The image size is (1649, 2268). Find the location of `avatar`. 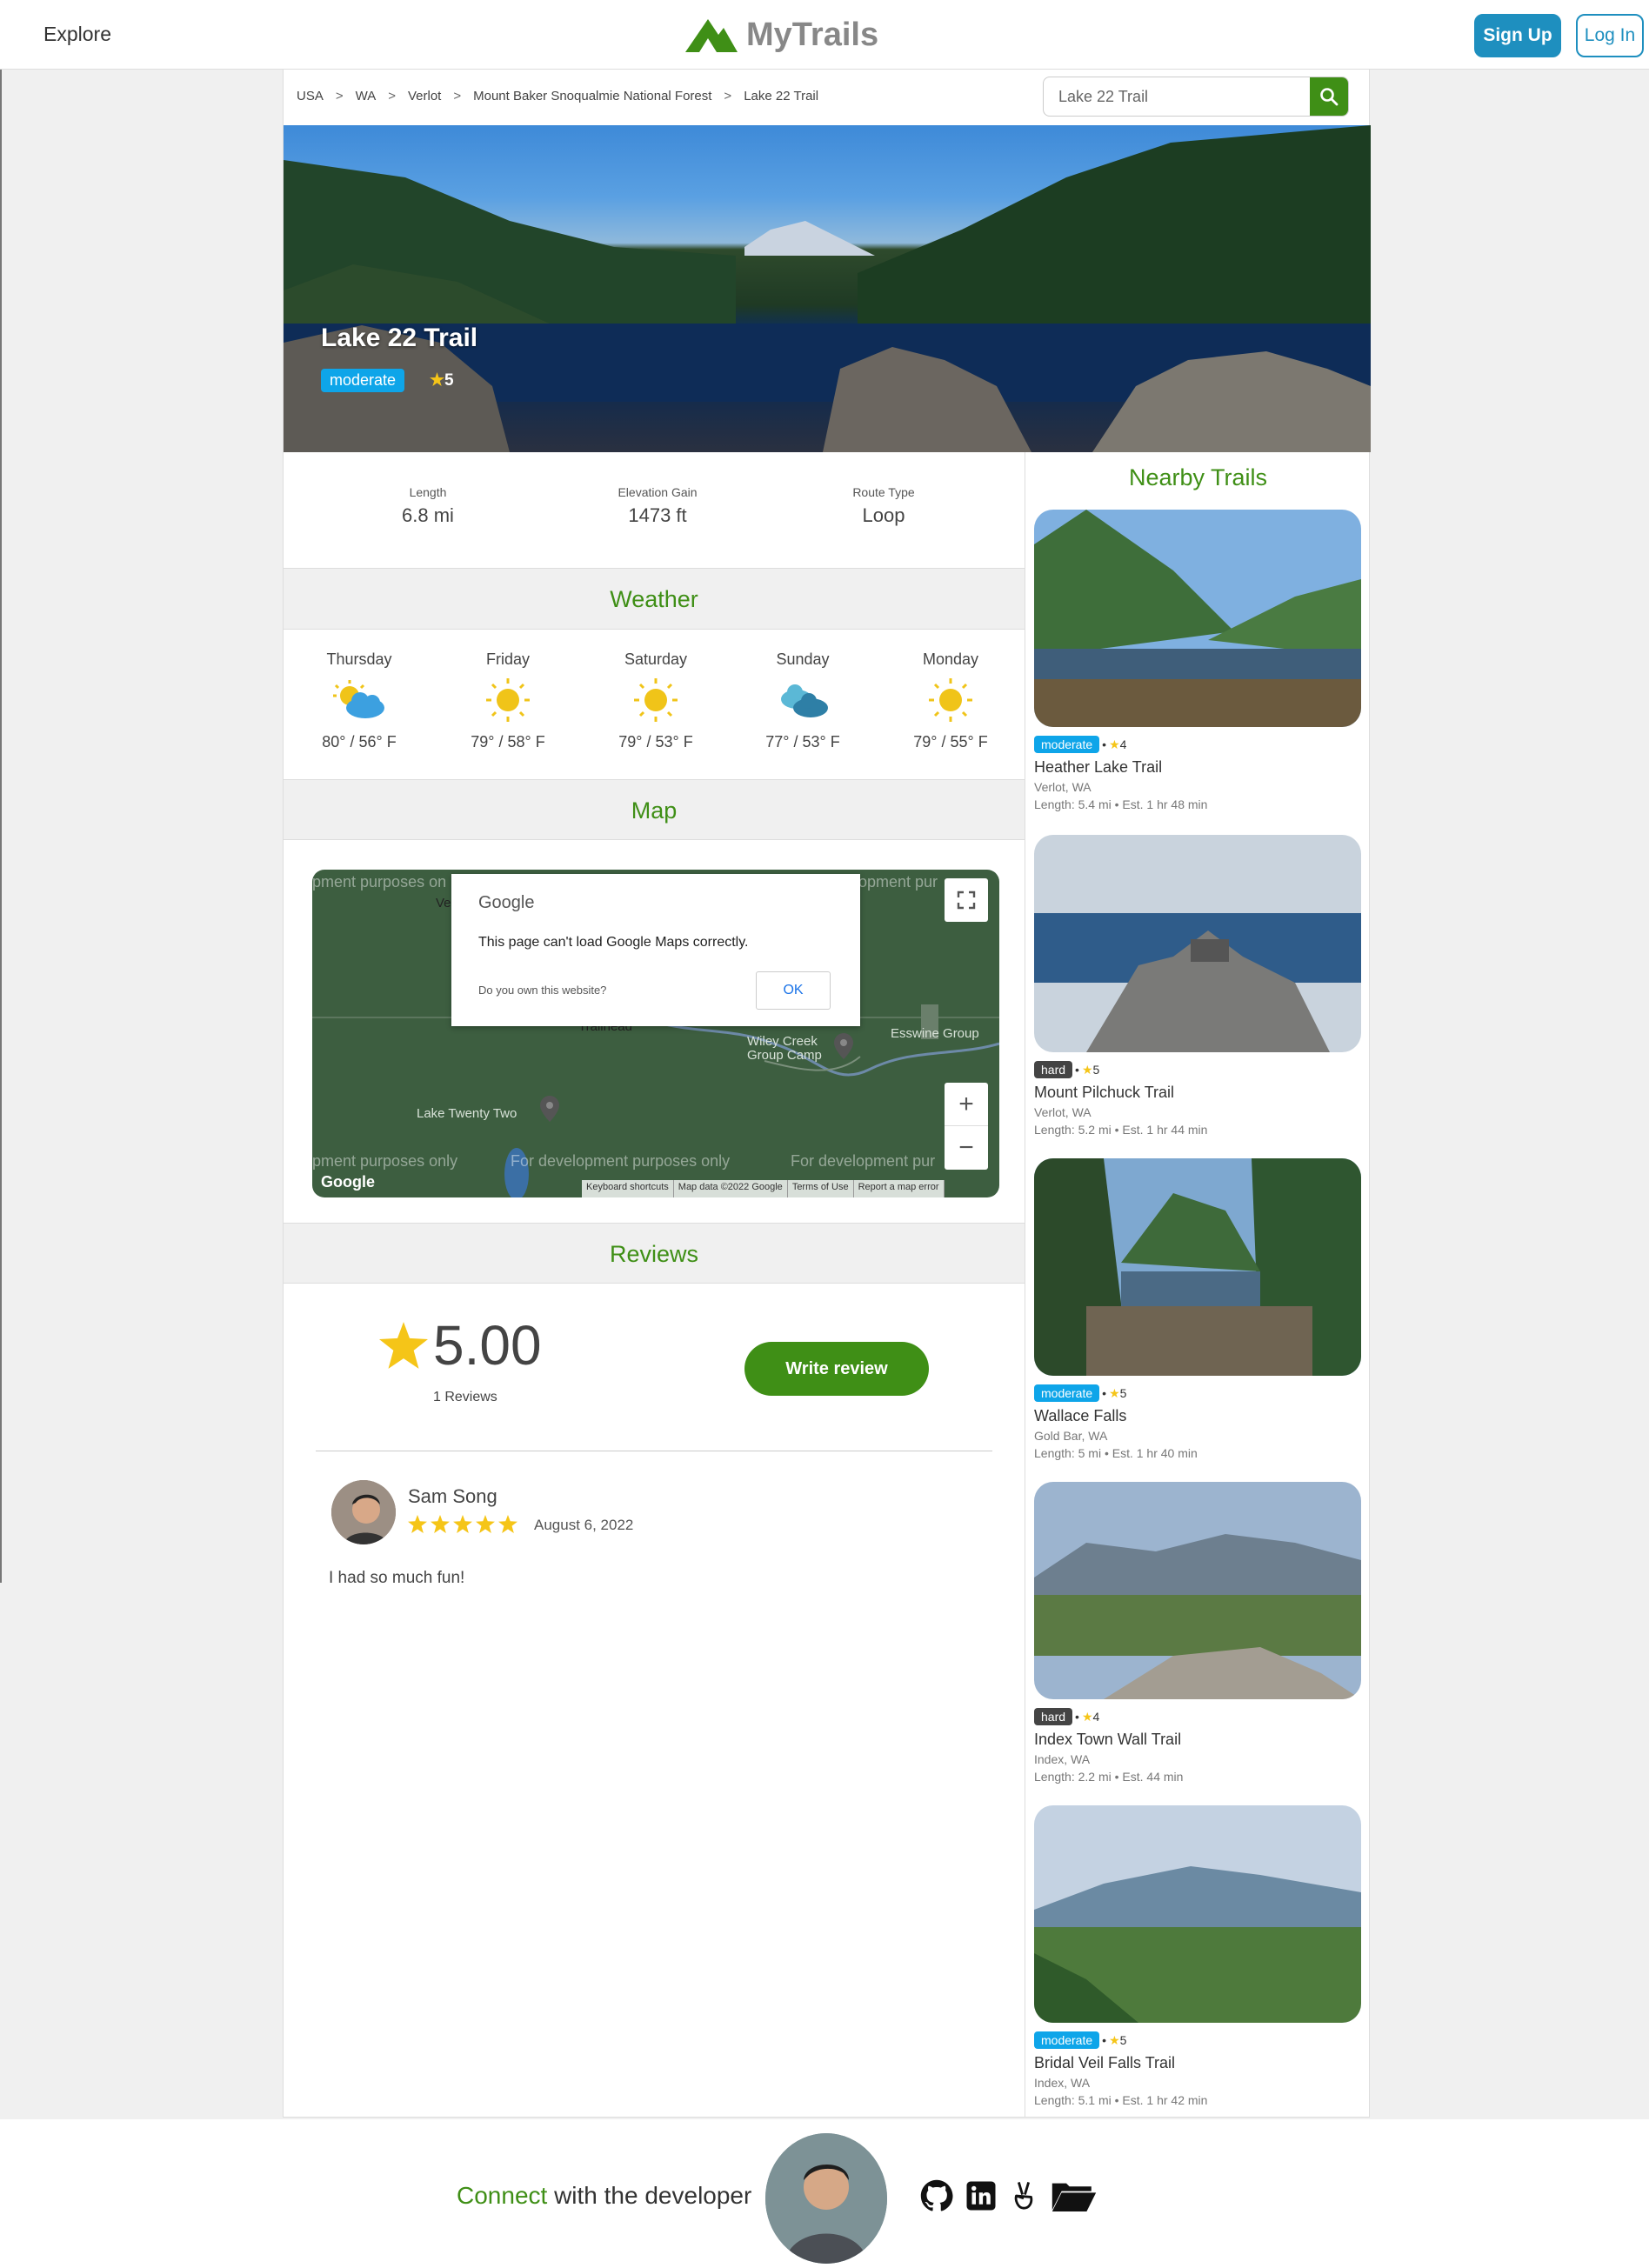

avatar is located at coordinates (363, 1512).